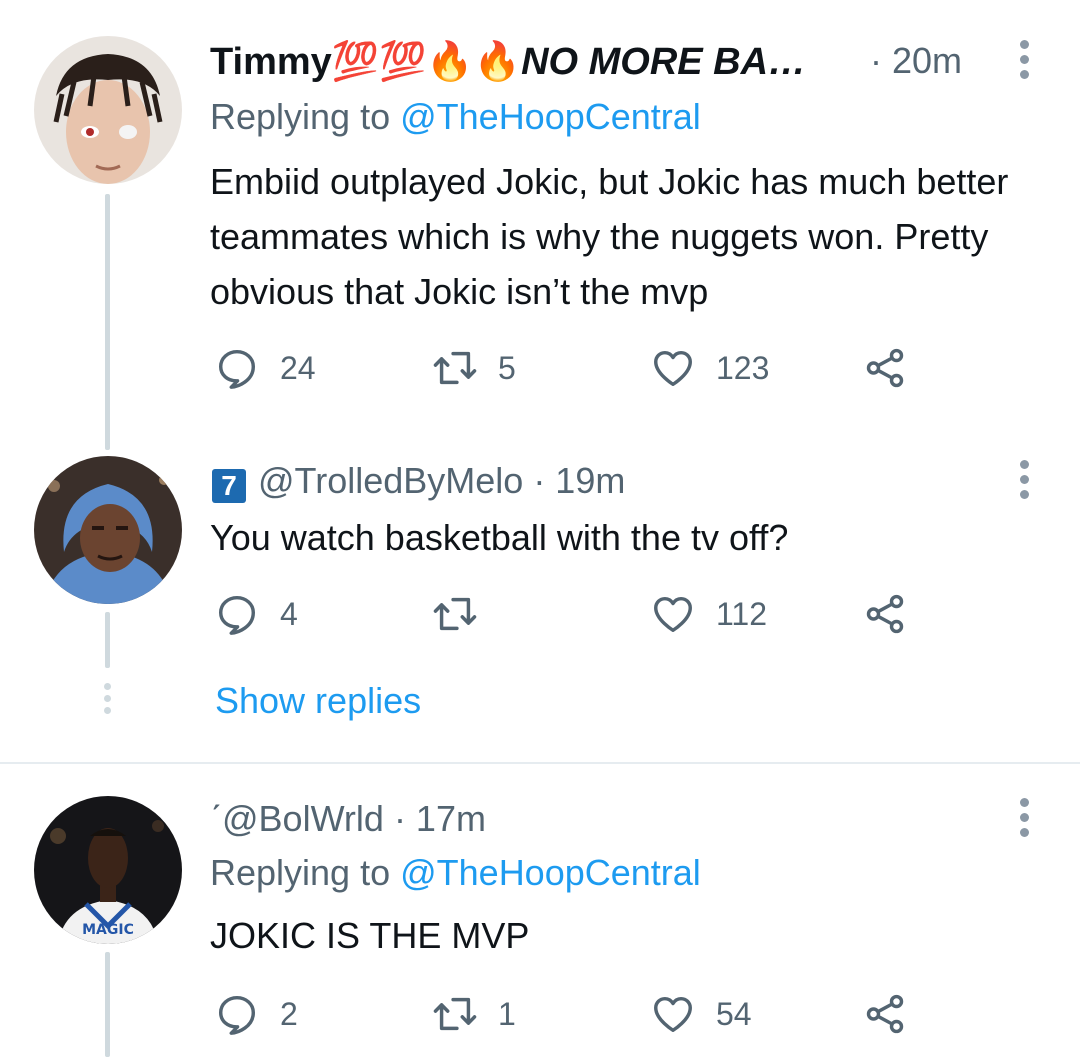 This screenshot has height=1057, width=1080. I want to click on show-replies-link: Show replies, so click(318, 701).